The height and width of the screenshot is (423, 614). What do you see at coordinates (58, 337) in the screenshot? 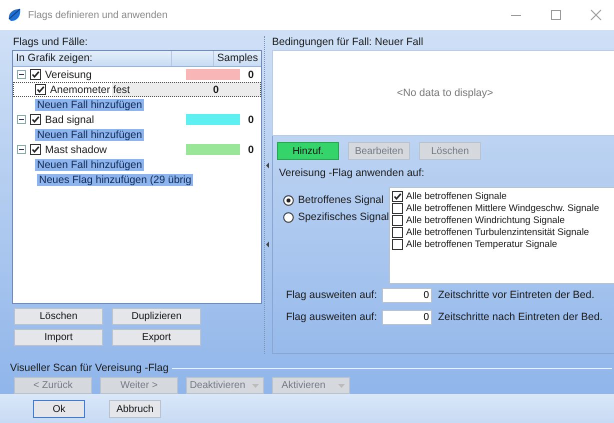
I see `action-button: Import` at bounding box center [58, 337].